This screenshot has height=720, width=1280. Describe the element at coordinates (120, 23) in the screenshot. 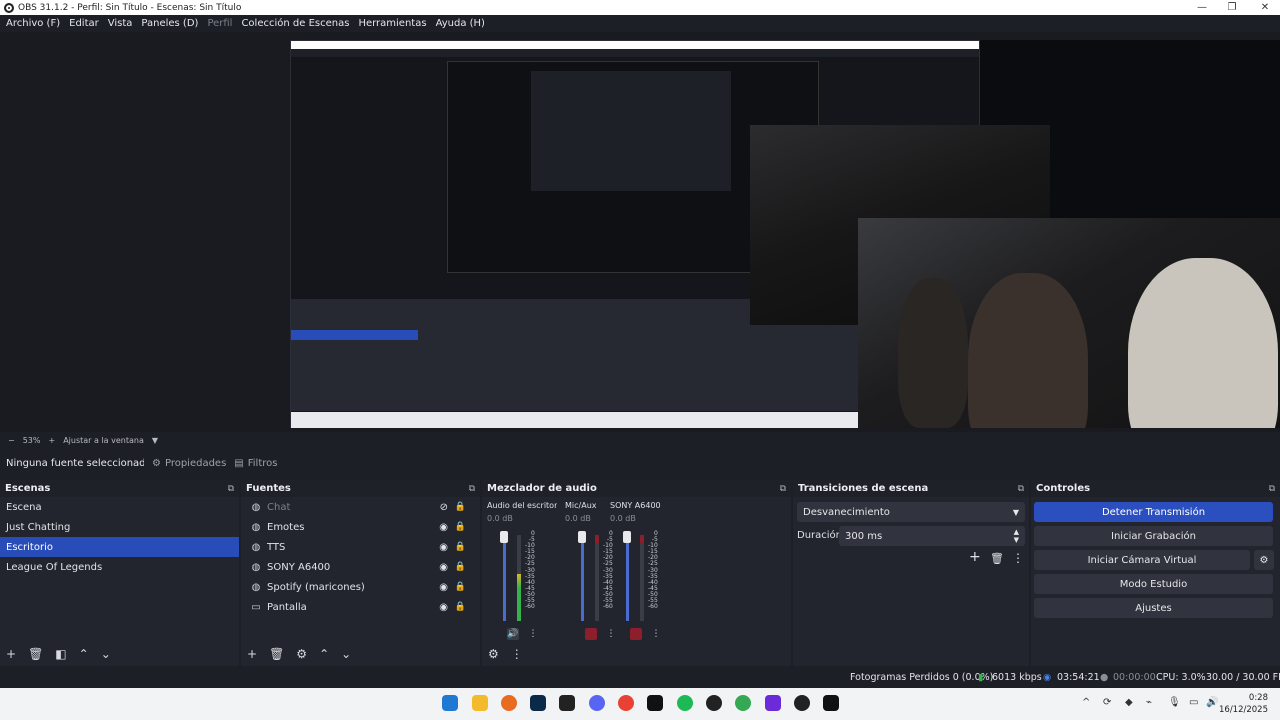

I see `menu-vista: Vista` at that location.